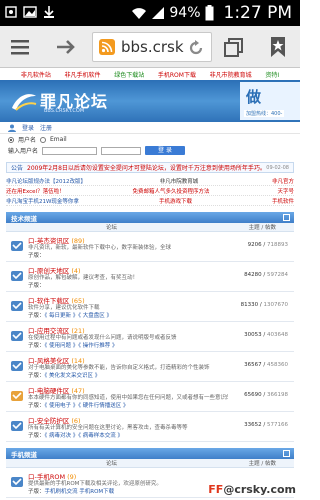  Describe the element at coordinates (150, 128) in the screenshot. I see `auth-links: 登录 注册` at that location.